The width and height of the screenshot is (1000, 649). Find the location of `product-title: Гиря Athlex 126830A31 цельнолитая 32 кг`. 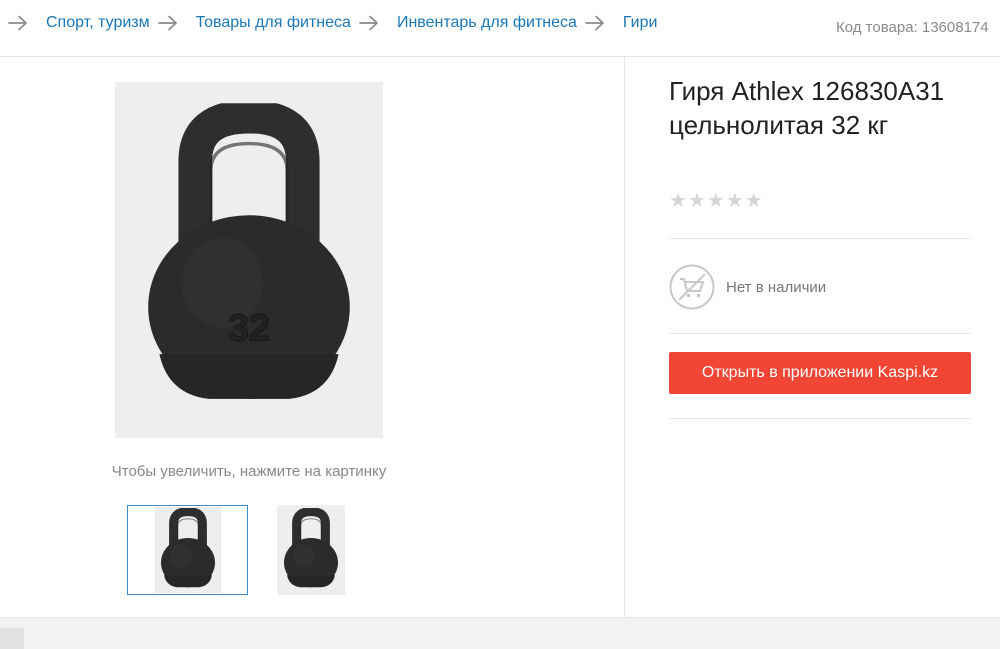

product-title: Гиря Athlex 126830A31 цельнолитая 32 кг is located at coordinates (807, 108).